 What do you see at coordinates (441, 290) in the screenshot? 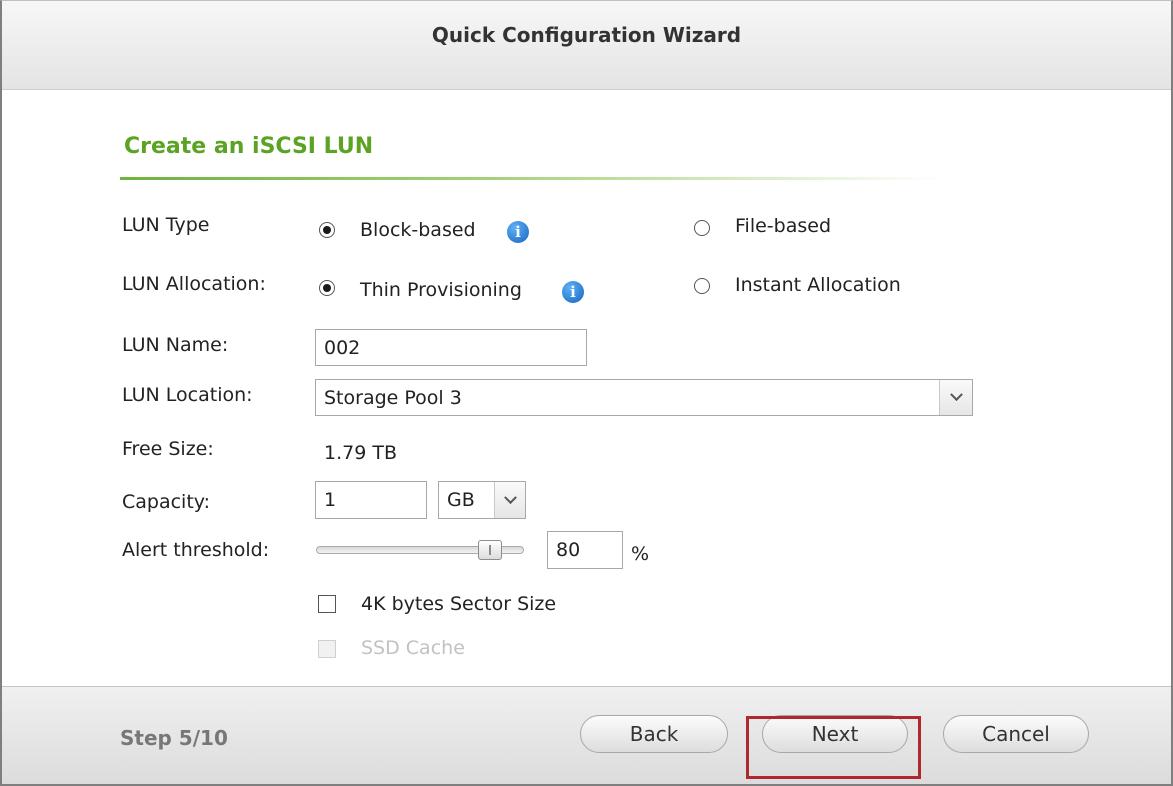
I see `allocation-thin-label: Thin Provisioning` at bounding box center [441, 290].